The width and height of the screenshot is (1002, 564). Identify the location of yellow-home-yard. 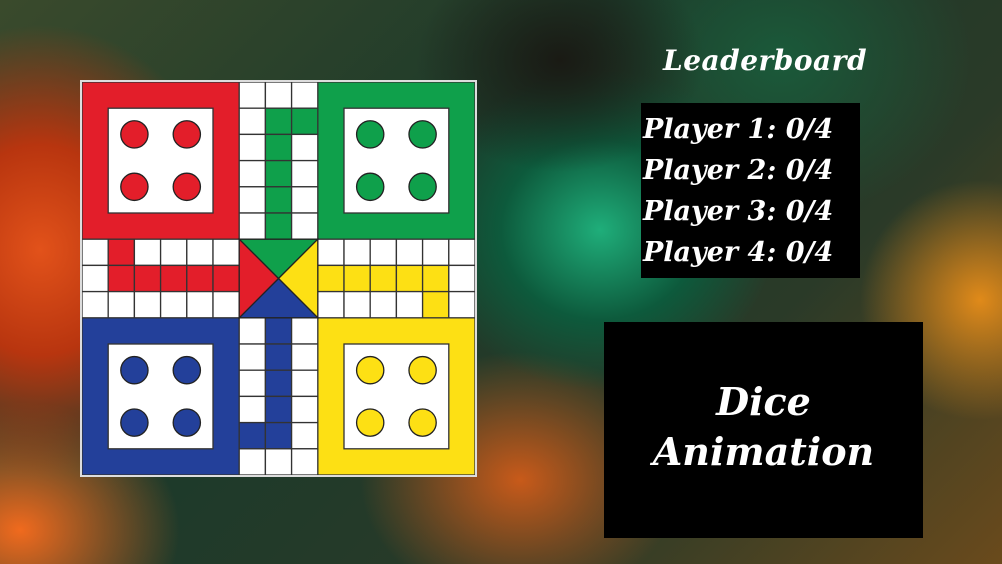
(396, 396).